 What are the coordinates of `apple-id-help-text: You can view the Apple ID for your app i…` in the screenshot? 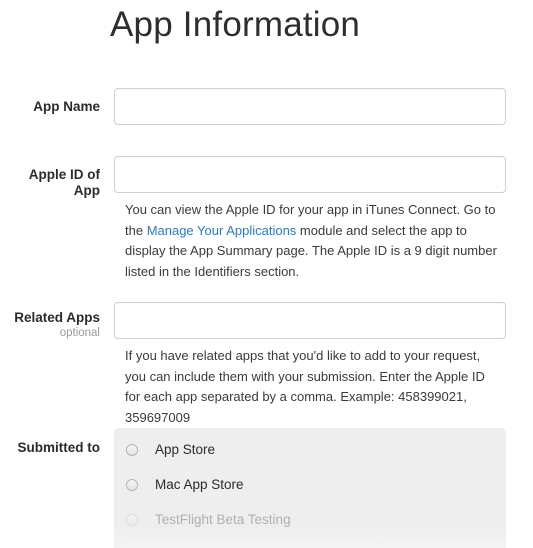 It's located at (314, 241).